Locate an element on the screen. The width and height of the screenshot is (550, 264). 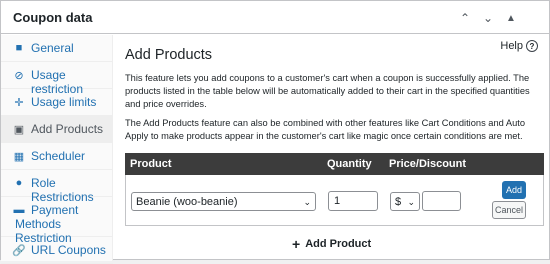
sidebar-item-scheduler: ▦ Scheduler is located at coordinates (57, 156).